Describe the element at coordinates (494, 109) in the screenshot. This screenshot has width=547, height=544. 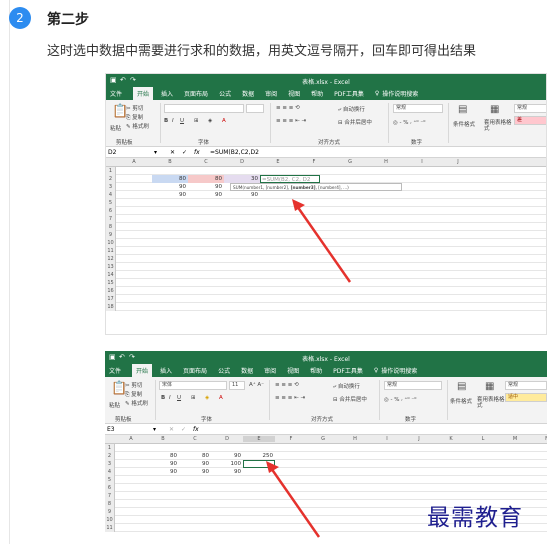
I see `format-as-table-icon: ▦` at that location.